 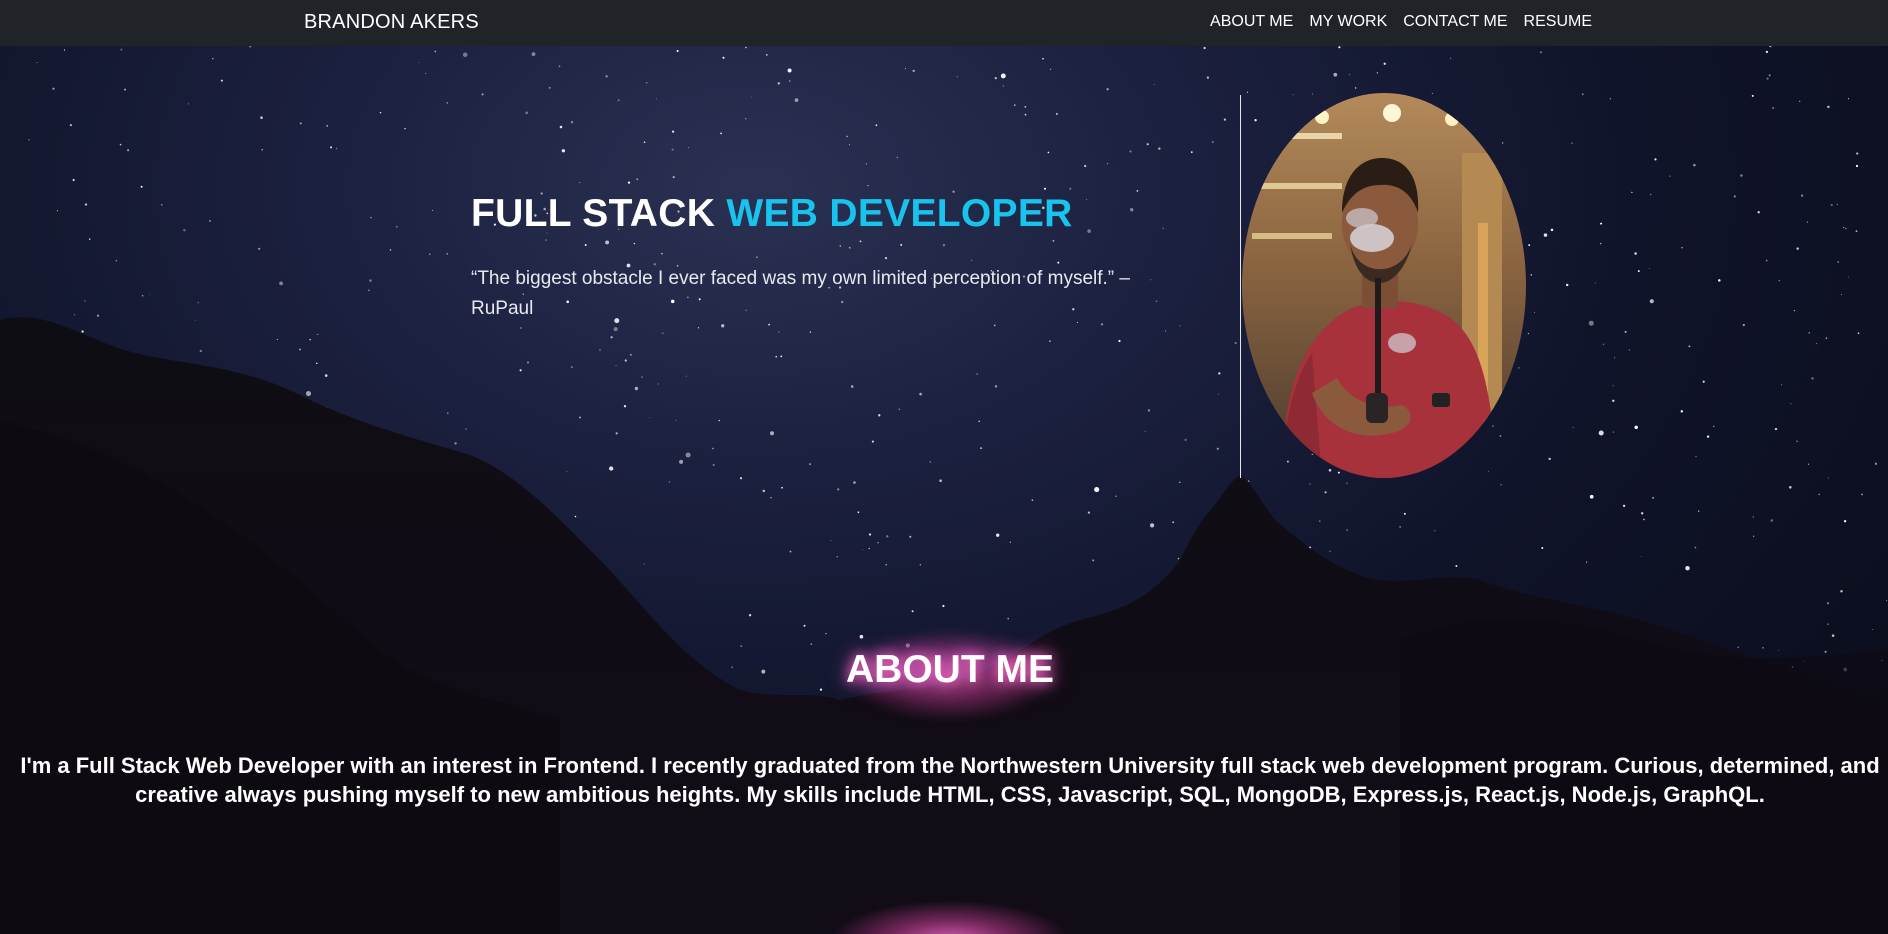 I want to click on nav-links: ABOUT ME MY WORK CONTACT ME RESUME, so click(x=1401, y=22).